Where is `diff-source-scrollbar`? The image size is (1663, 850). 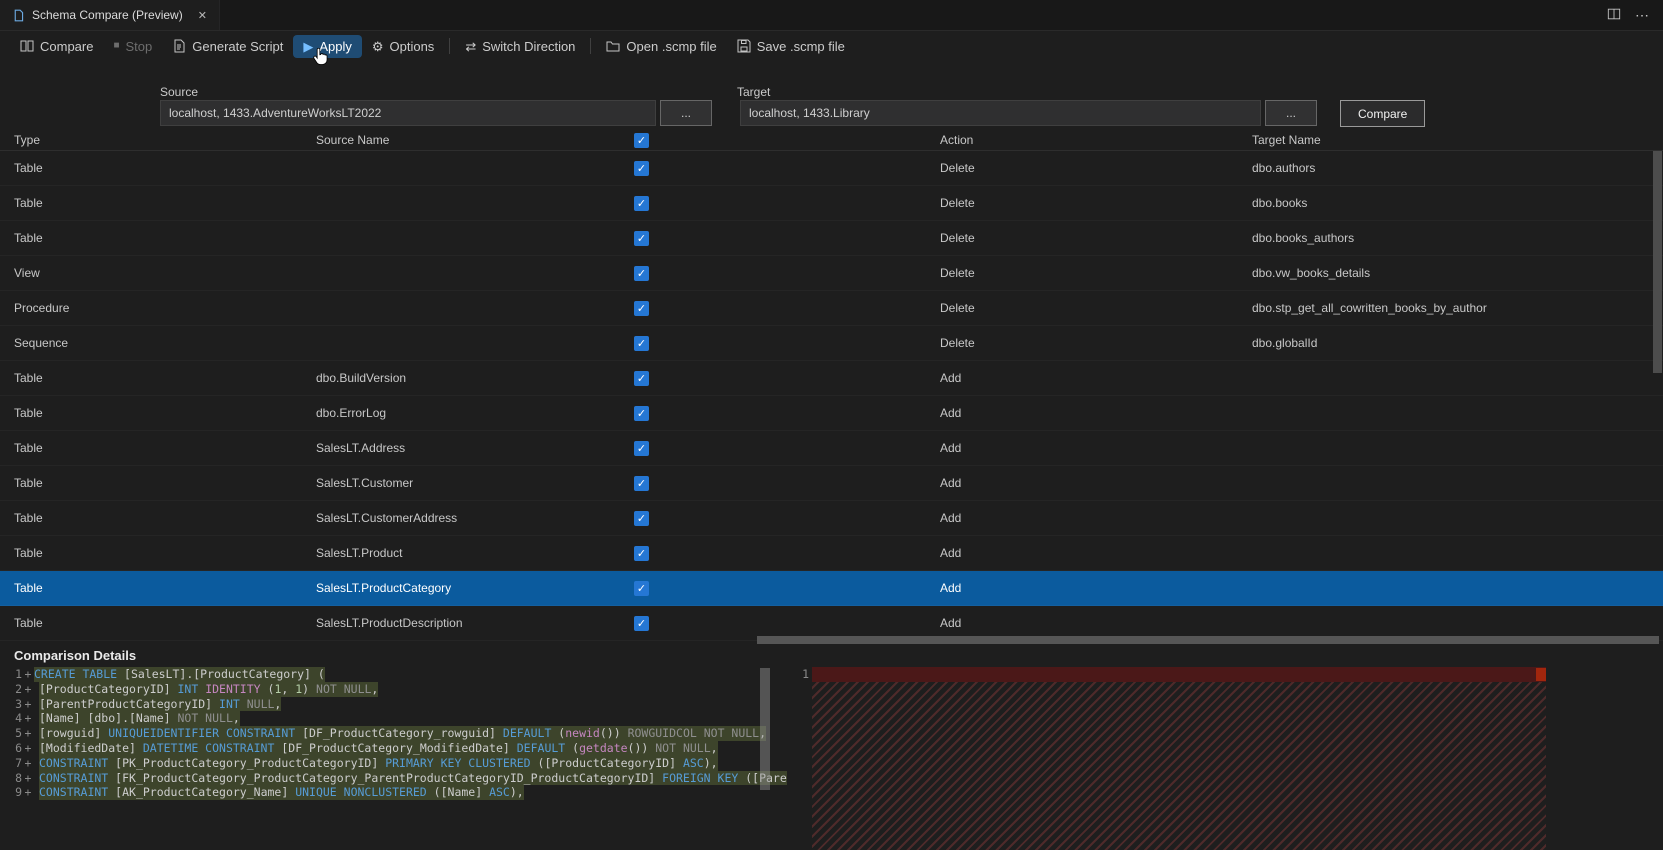
diff-source-scrollbar is located at coordinates (765, 729).